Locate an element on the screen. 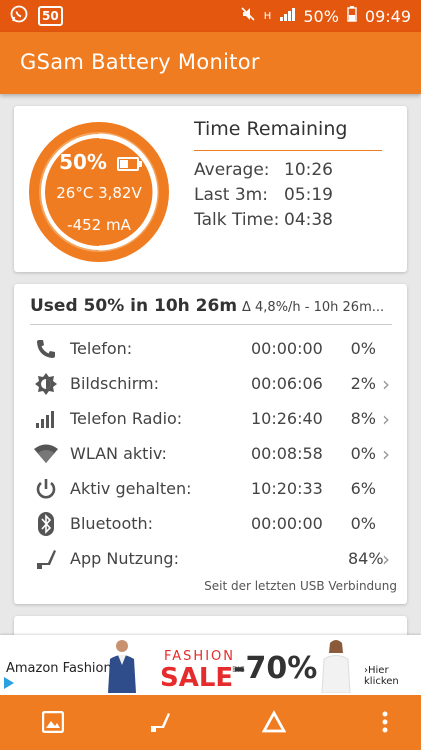 This screenshot has width=421, height=750. ad-discount: -70% is located at coordinates (275, 668).